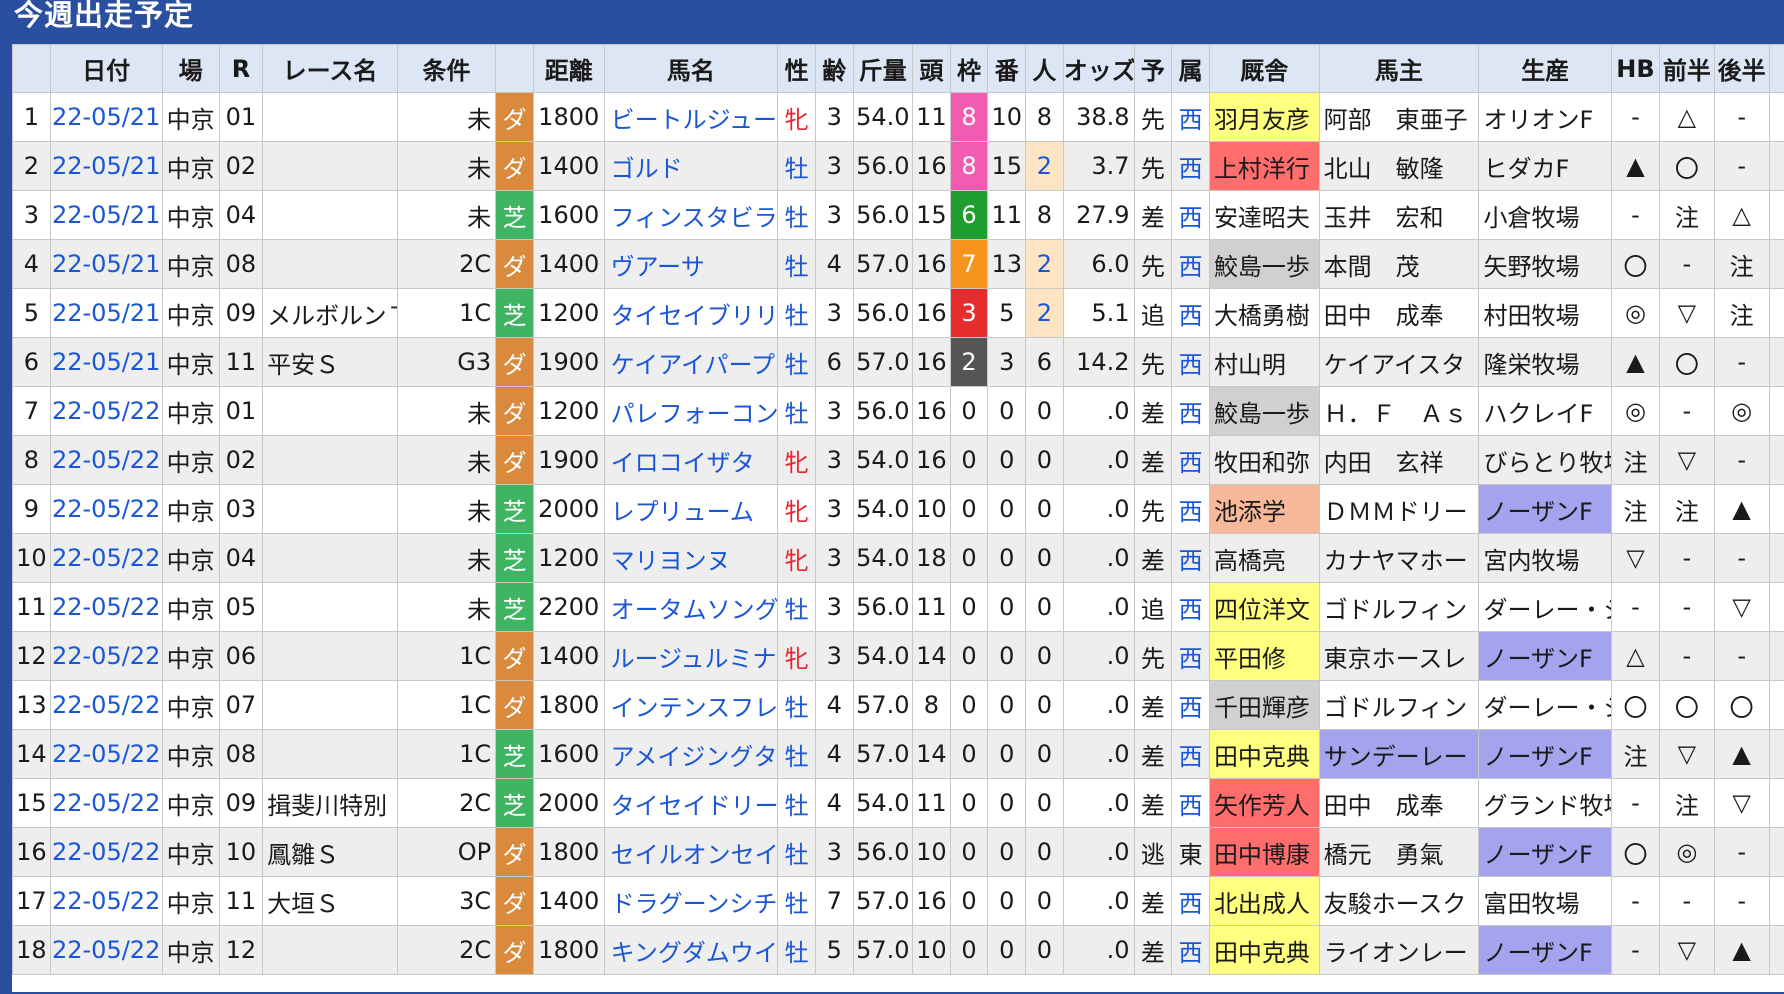 This screenshot has height=994, width=1784. Describe the element at coordinates (1190, 68) in the screenshot. I see `column-header-19: 属` at that location.